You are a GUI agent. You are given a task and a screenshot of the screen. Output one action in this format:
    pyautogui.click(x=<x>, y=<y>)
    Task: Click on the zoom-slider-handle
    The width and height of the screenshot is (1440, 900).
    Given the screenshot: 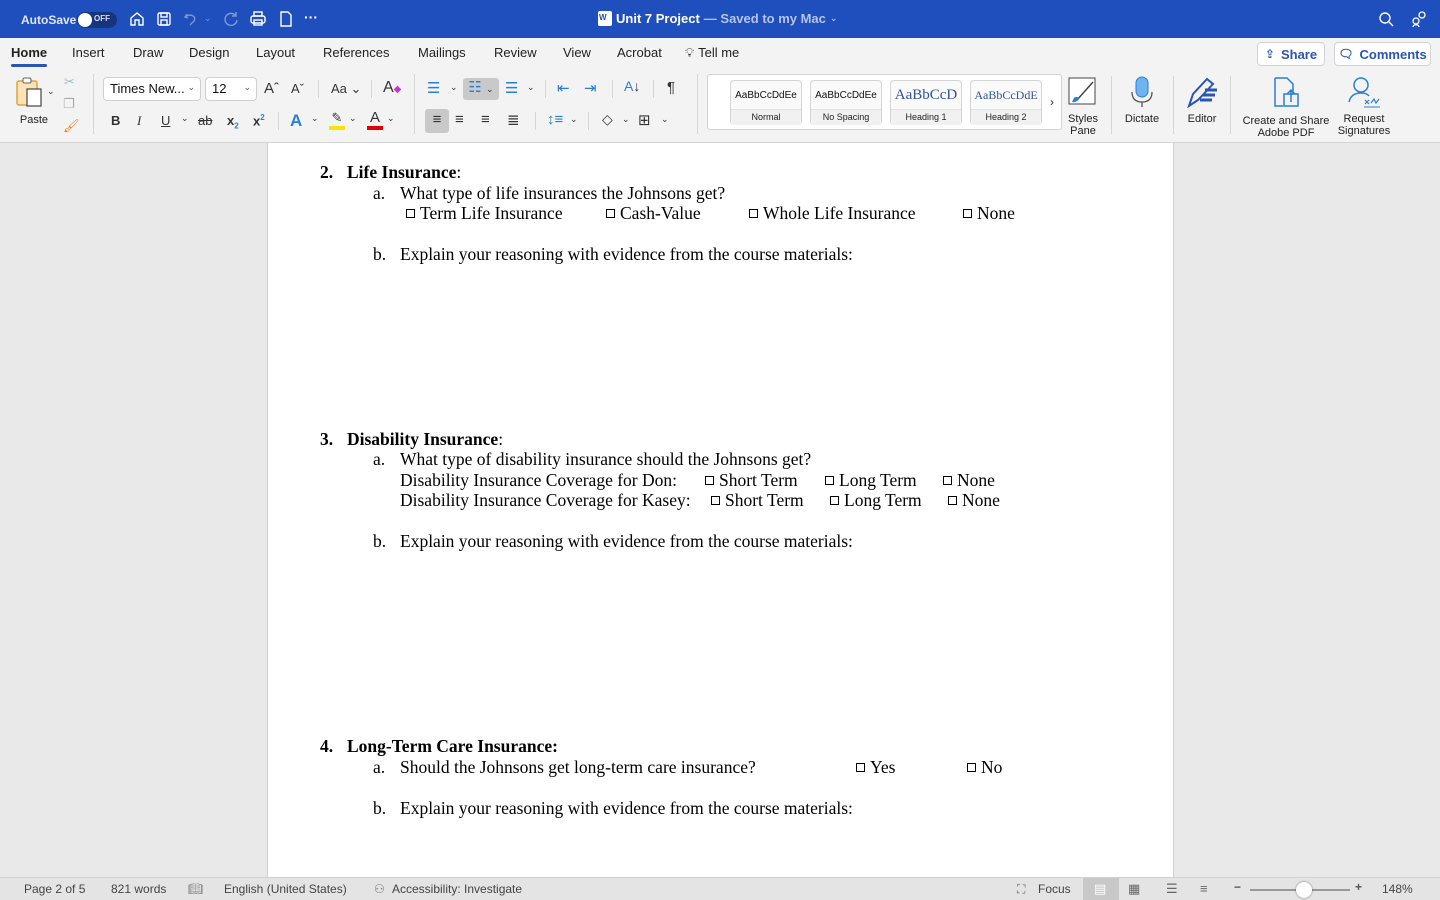 What is the action you would take?
    pyautogui.click(x=1304, y=890)
    